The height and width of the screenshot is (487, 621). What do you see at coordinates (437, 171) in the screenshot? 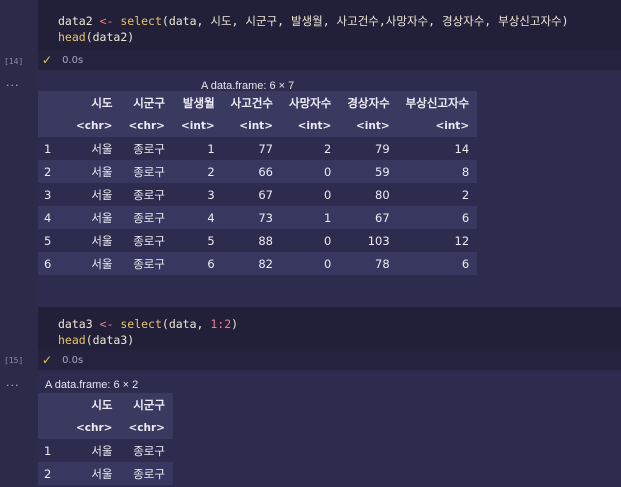
I see `table-cell: 8` at bounding box center [437, 171].